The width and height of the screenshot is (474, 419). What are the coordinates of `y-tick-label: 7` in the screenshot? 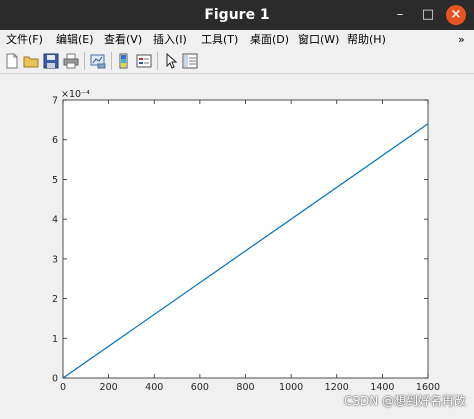 It's located at (55, 101).